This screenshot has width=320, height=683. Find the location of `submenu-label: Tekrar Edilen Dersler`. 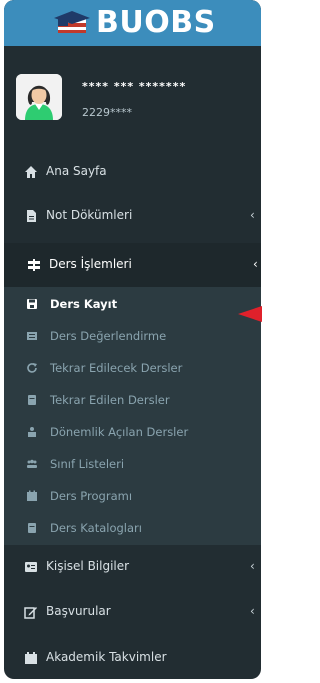

submenu-label: Tekrar Edilen Dersler is located at coordinates (110, 400).